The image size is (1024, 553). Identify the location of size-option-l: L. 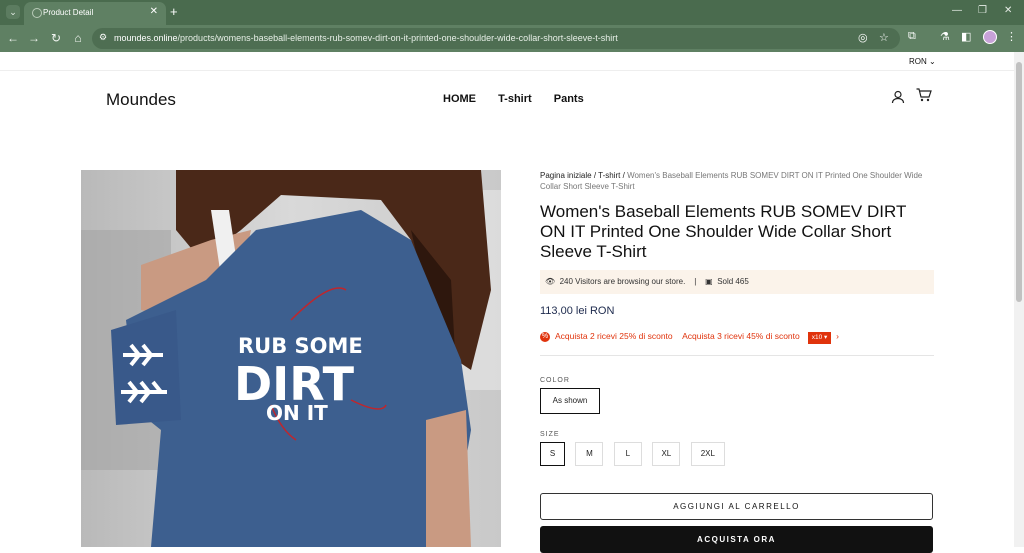
(627, 454).